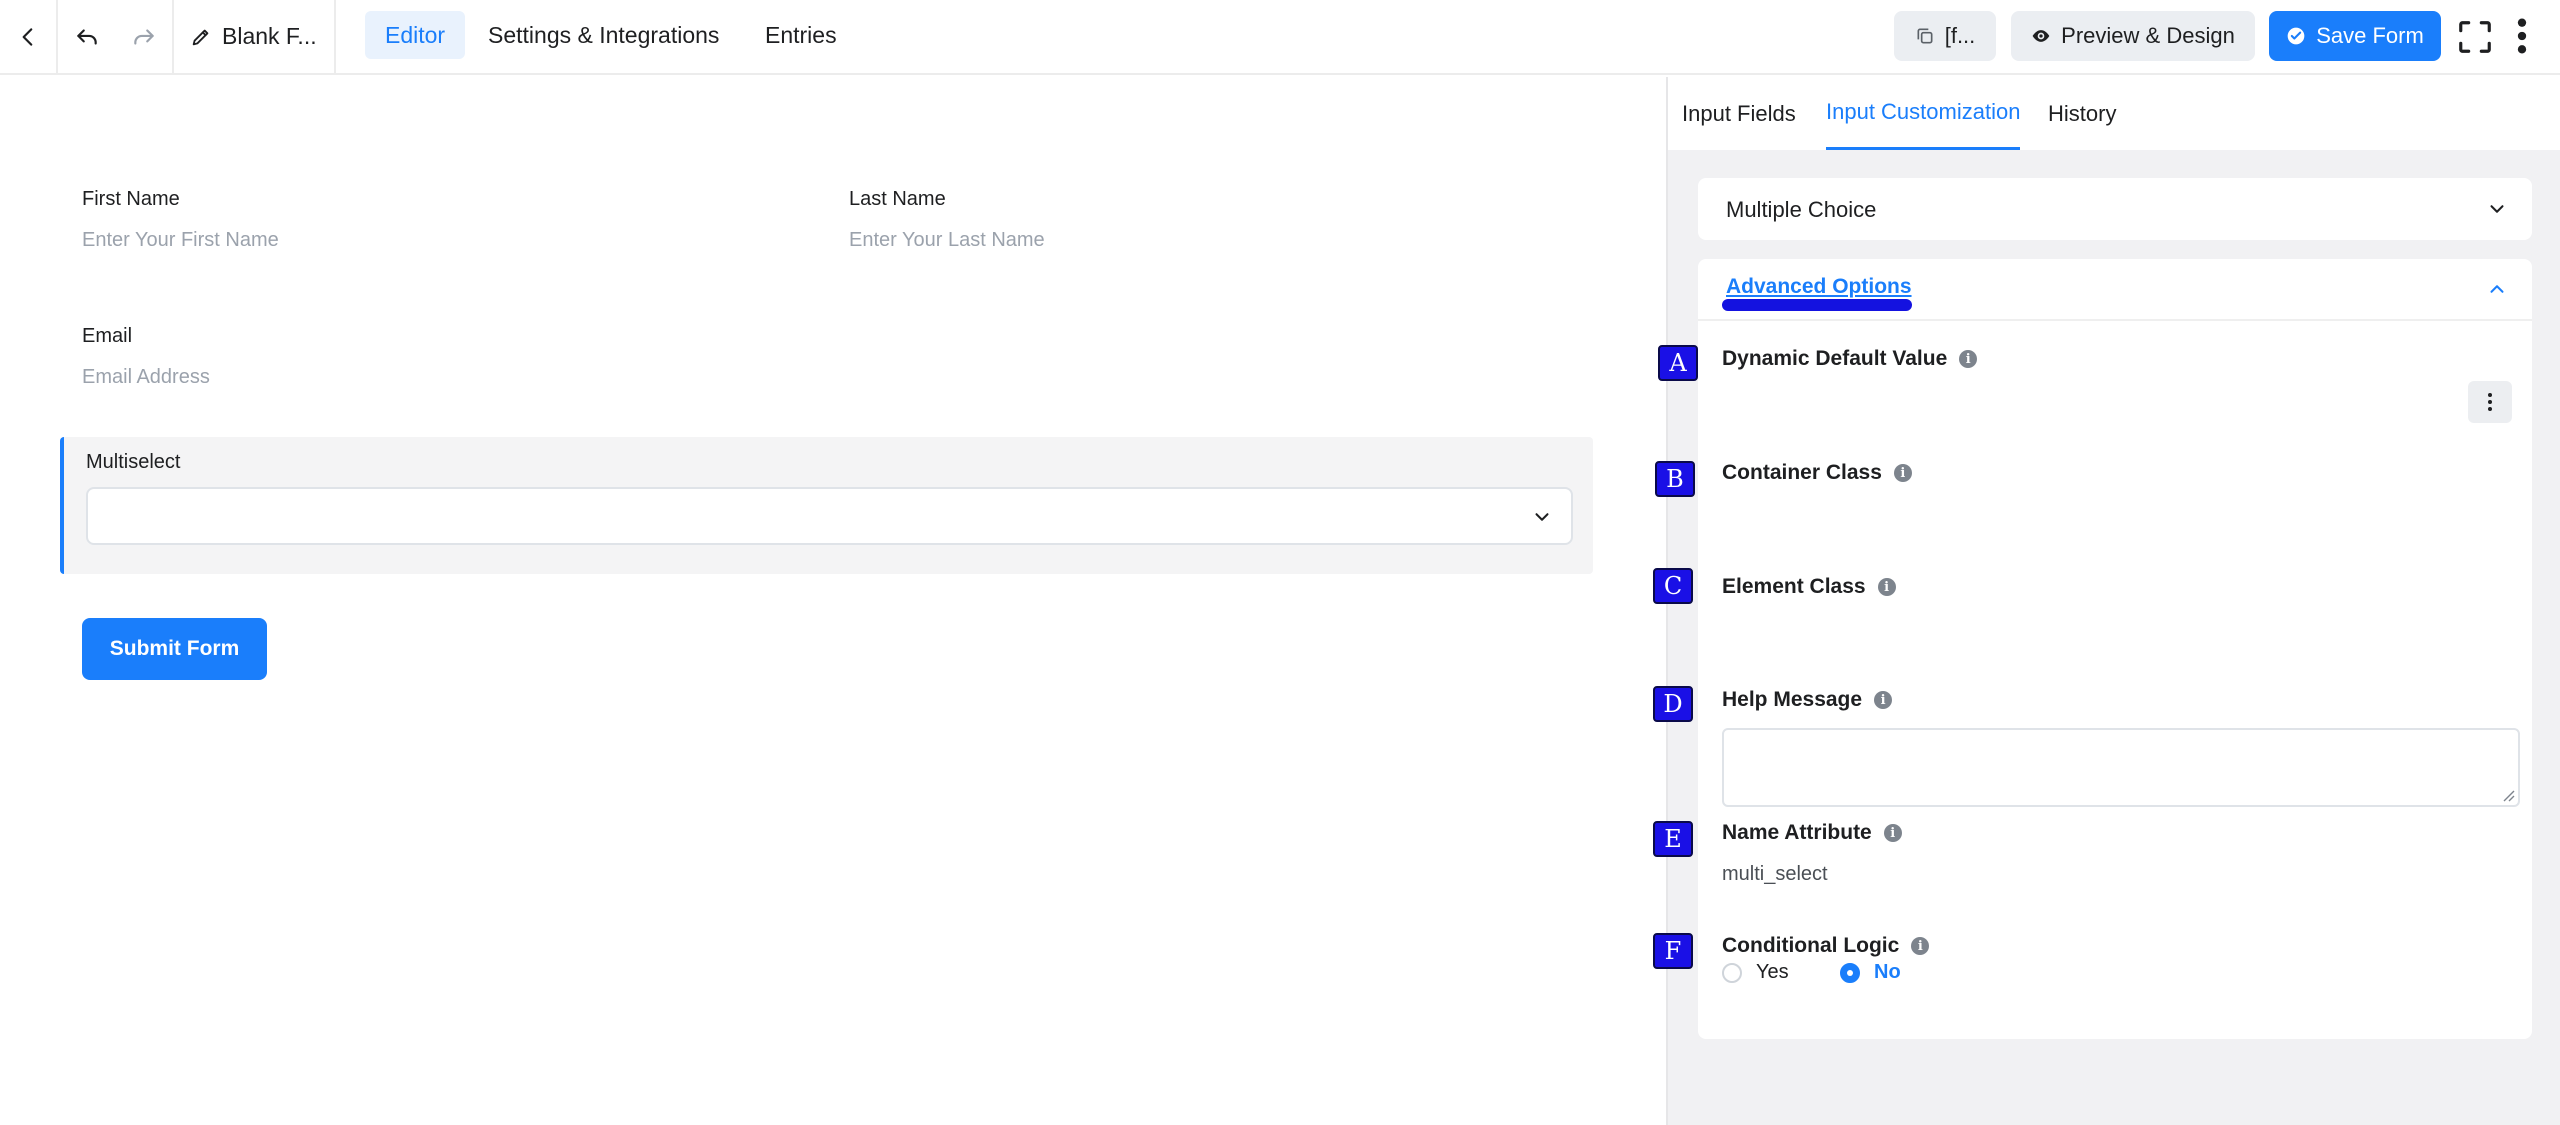  I want to click on undo-button, so click(87, 36).